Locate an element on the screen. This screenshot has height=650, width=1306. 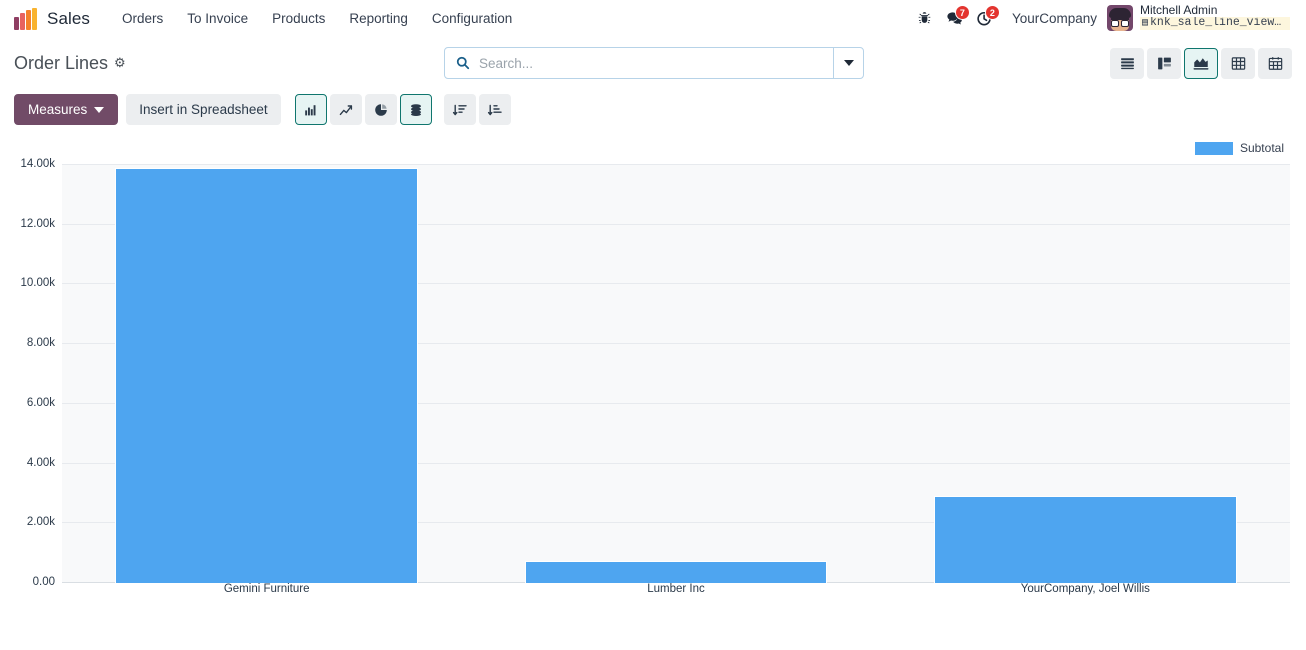
sales-app-logo-icon is located at coordinates (26, 18).